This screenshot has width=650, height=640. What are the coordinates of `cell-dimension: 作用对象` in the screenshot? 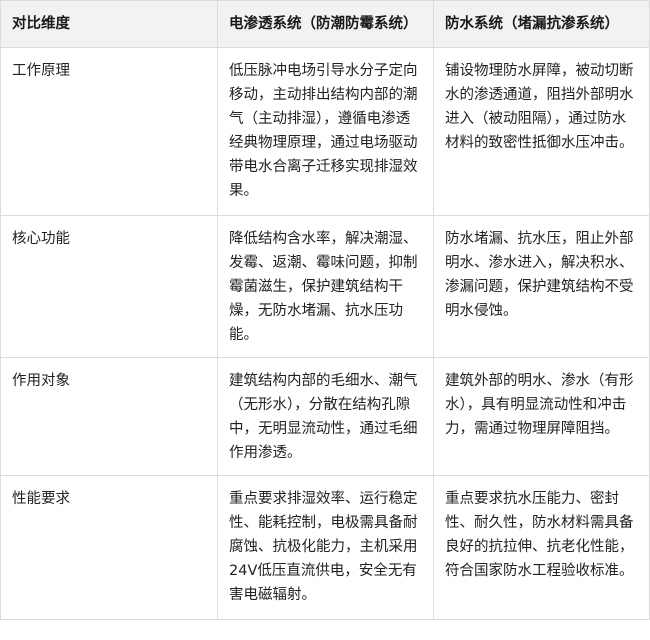 It's located at (109, 416).